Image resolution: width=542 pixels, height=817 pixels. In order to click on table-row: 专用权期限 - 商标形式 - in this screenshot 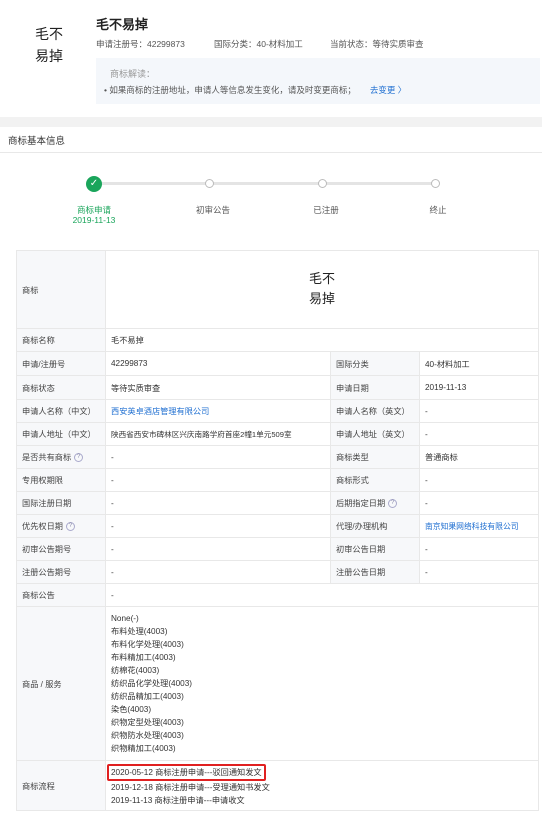, I will do `click(278, 480)`.